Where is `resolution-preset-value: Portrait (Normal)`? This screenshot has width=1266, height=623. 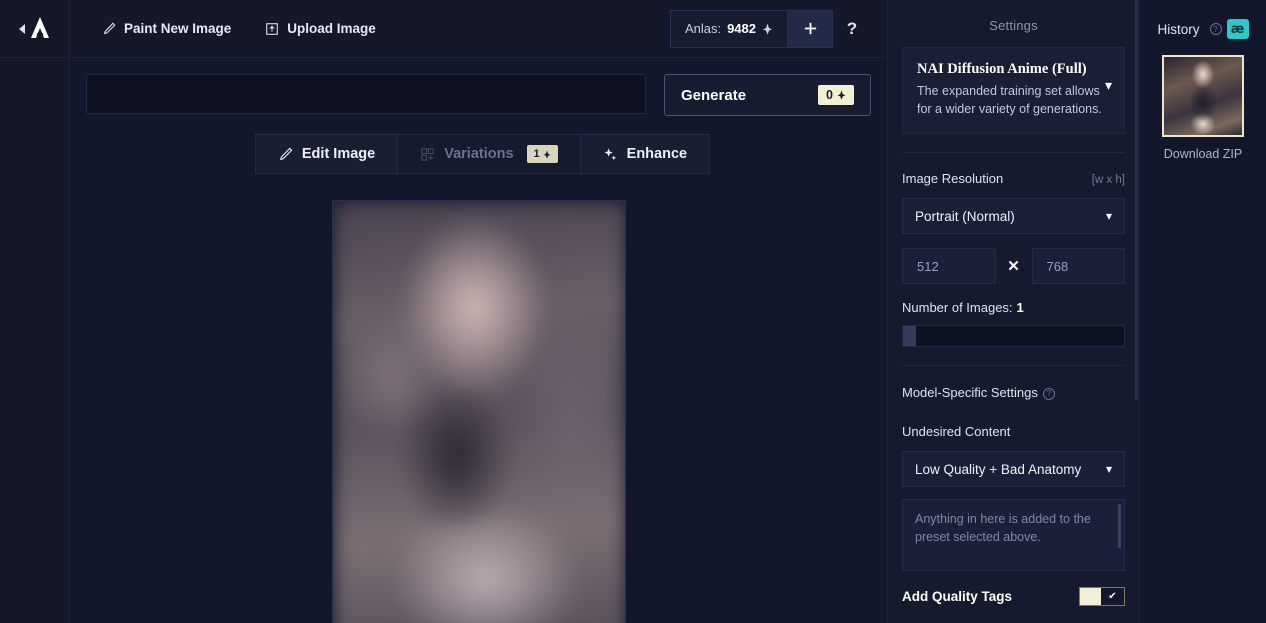
resolution-preset-value: Portrait (Normal) is located at coordinates (965, 216).